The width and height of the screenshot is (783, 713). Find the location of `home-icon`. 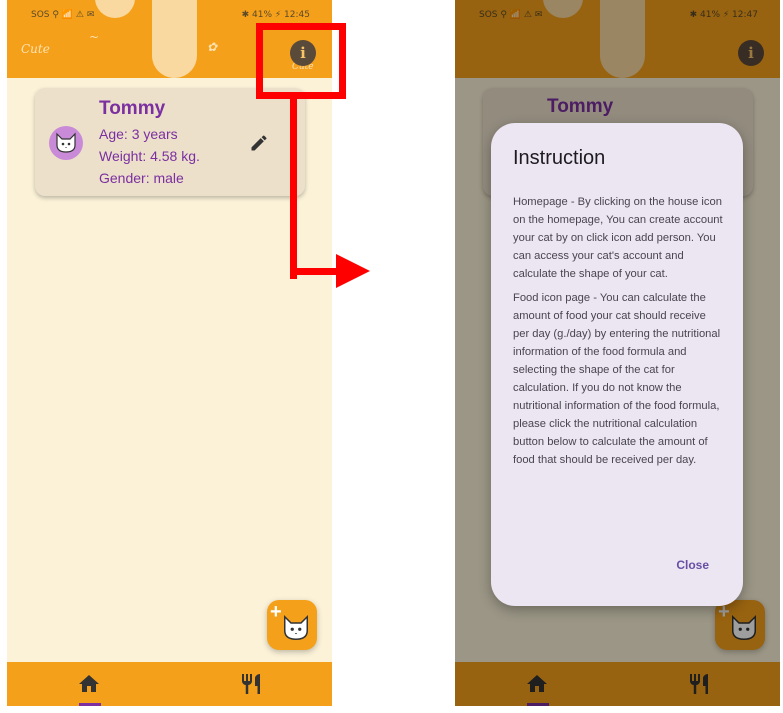

home-icon is located at coordinates (89, 684).